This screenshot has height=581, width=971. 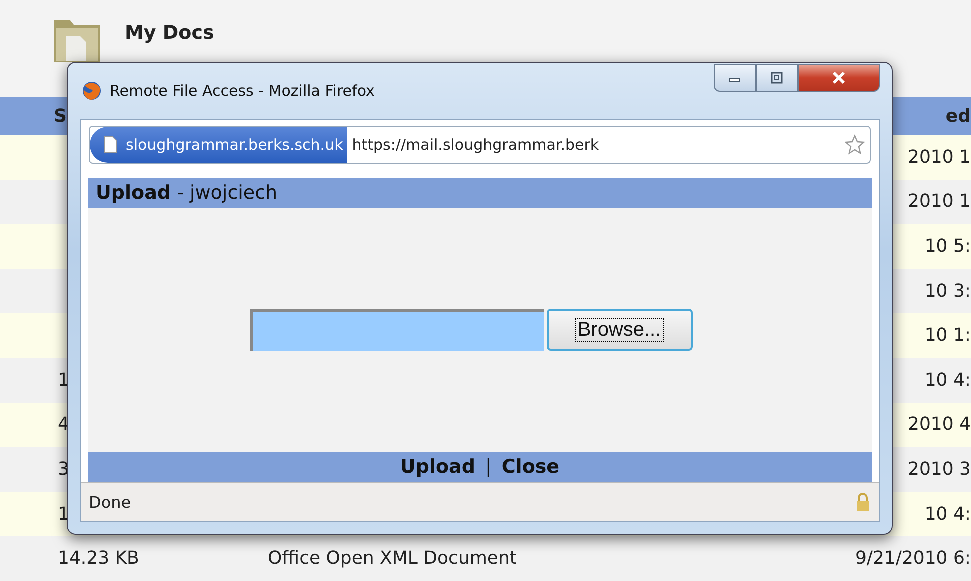 I want to click on minimize-button, so click(x=735, y=78).